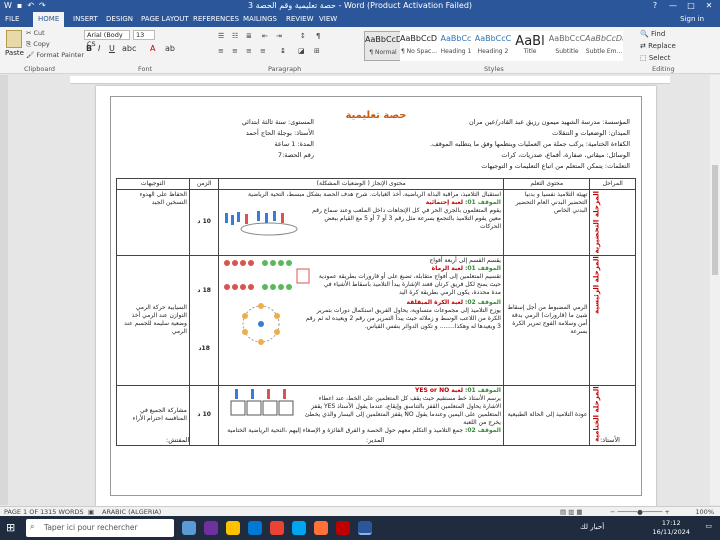 The image size is (720, 540). I want to click on tab-home: HOME, so click(49, 19).